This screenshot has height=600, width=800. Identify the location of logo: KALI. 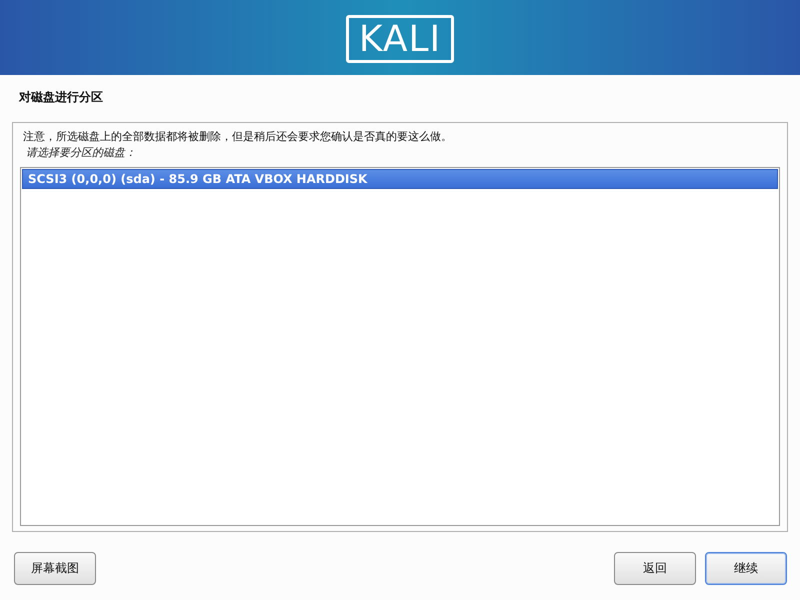
(400, 38).